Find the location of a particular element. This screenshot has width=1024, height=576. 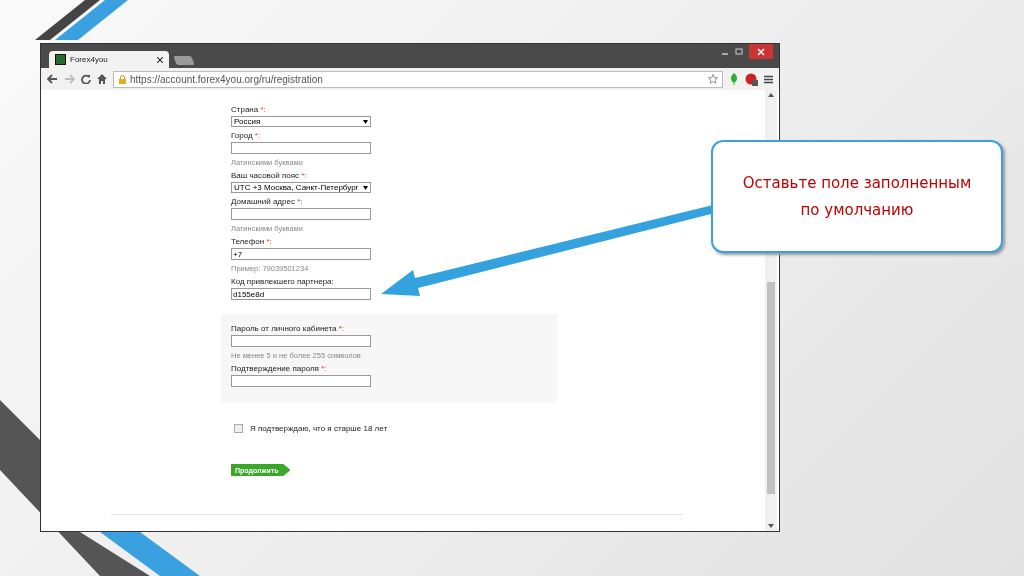

tab-title: Forex4you is located at coordinates (89, 59).